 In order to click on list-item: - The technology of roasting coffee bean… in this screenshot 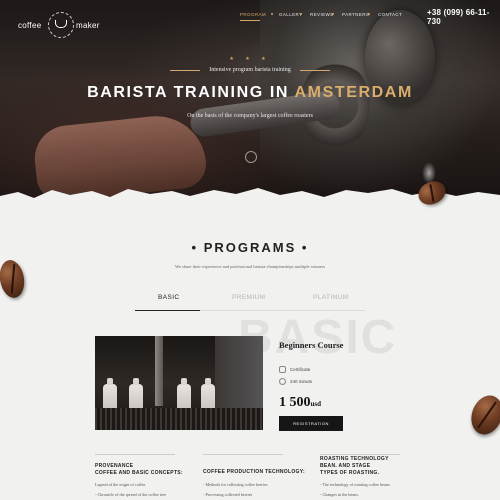, I will do `click(355, 484)`.